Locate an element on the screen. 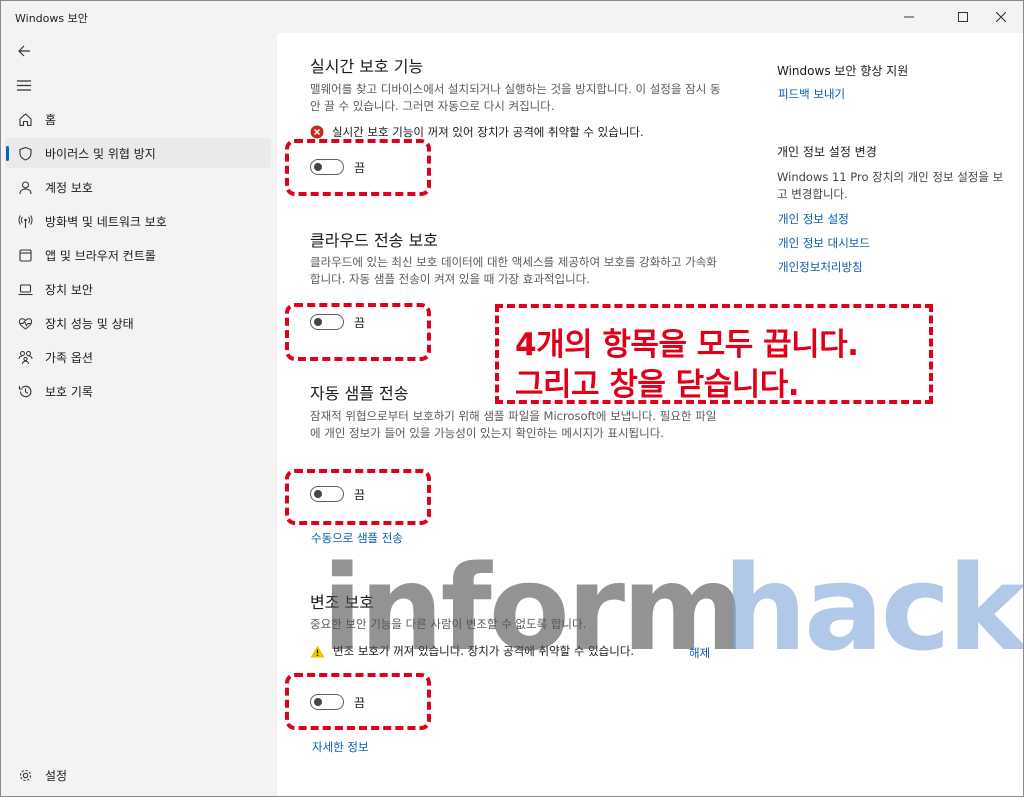 Image resolution: width=1024 pixels, height=797 pixels. back-button is located at coordinates (24, 51).